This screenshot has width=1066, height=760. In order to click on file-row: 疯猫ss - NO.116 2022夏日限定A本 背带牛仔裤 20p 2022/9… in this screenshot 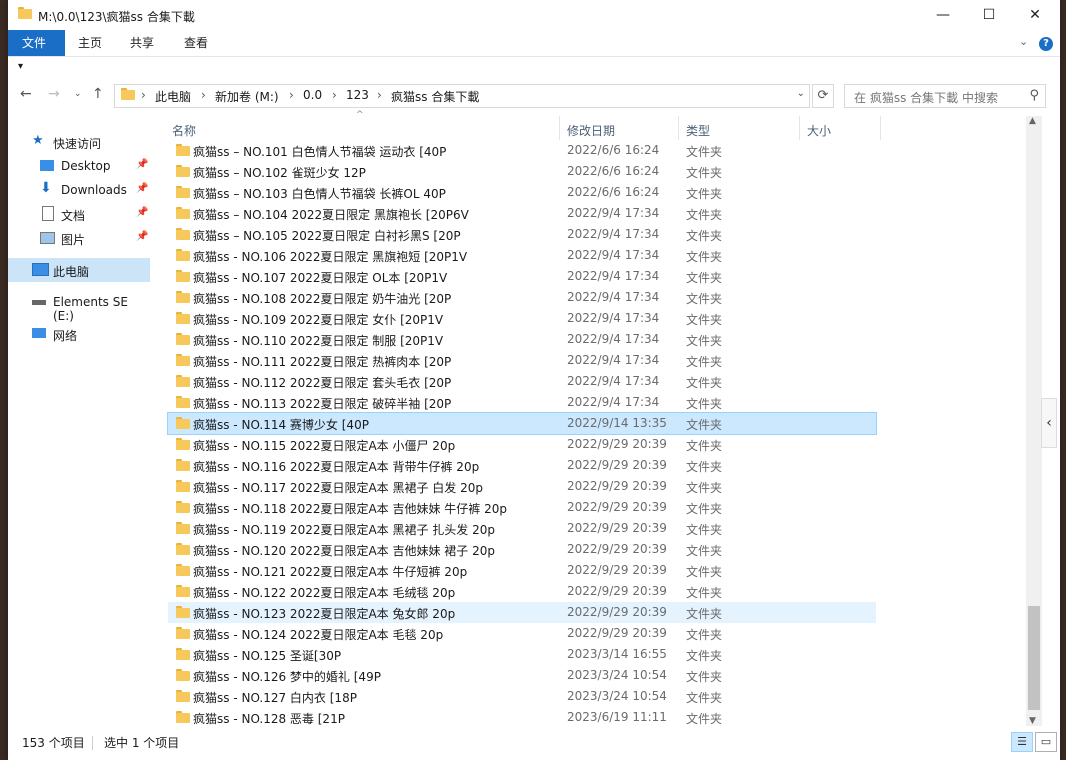, I will do `click(522, 465)`.